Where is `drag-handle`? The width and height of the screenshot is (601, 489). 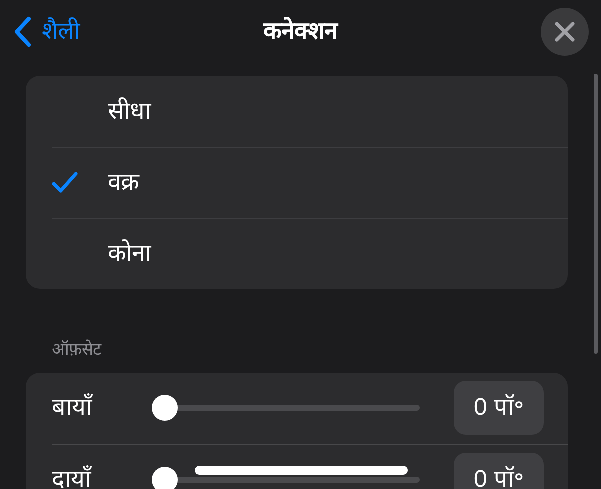
drag-handle is located at coordinates (301, 470).